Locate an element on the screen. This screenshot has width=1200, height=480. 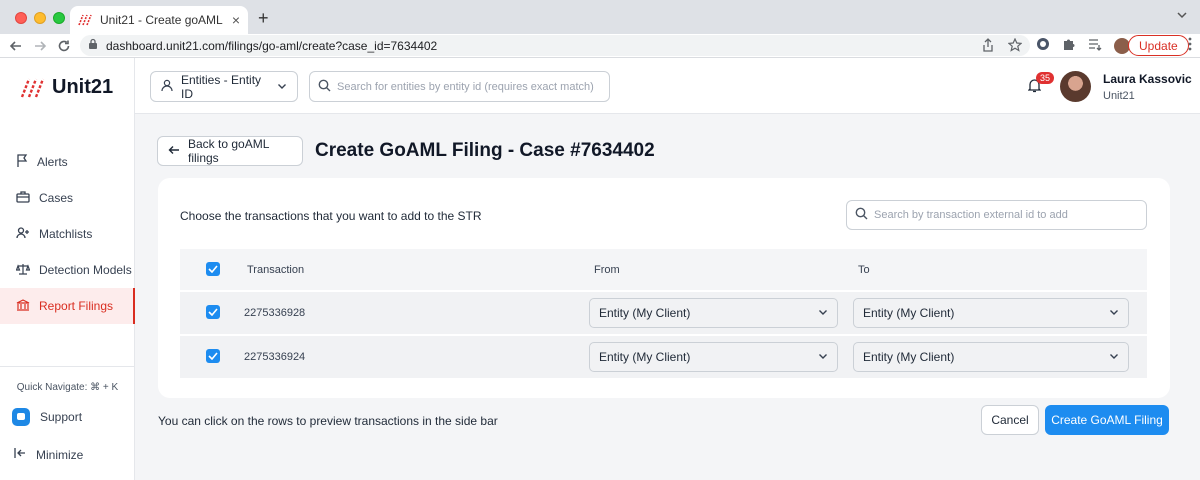
unit21-logo-icon is located at coordinates (32, 87).